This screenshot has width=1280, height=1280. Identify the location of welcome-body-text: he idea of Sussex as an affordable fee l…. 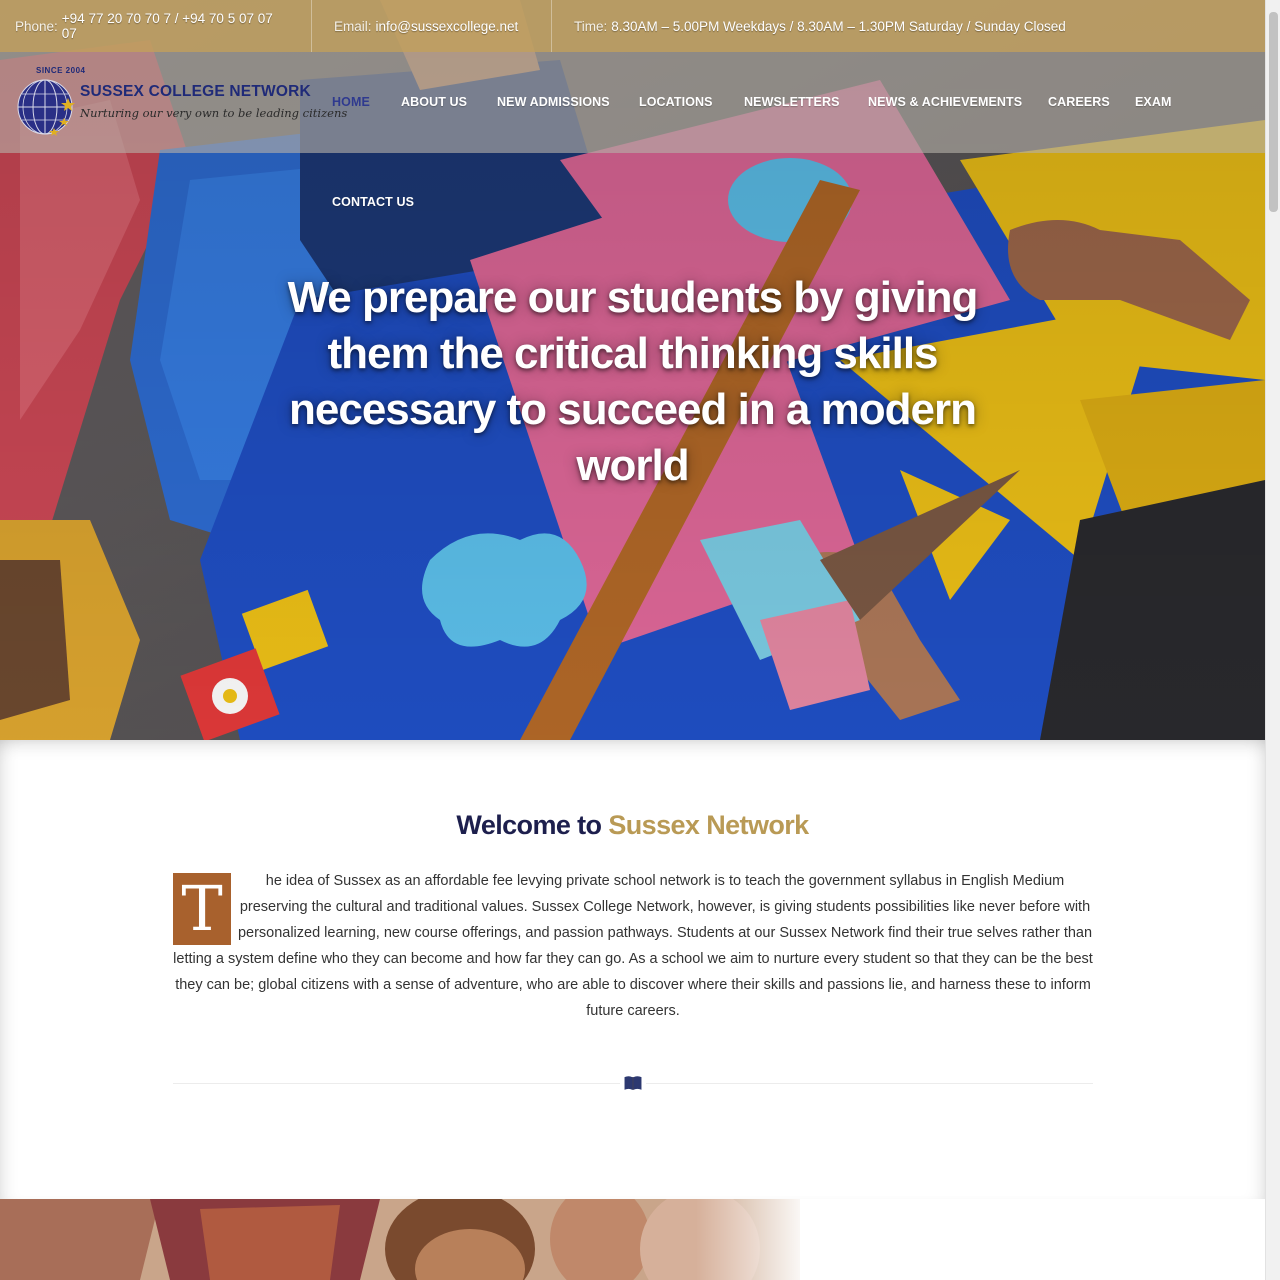
(633, 946).